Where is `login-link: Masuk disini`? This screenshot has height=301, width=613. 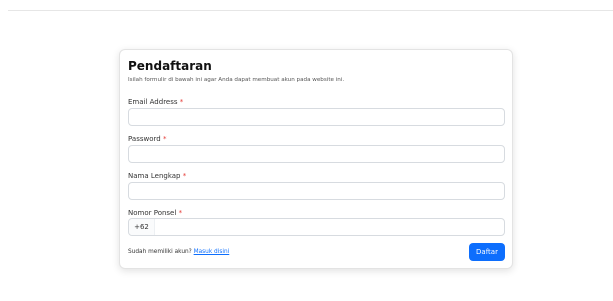 login-link: Masuk disini is located at coordinates (212, 252).